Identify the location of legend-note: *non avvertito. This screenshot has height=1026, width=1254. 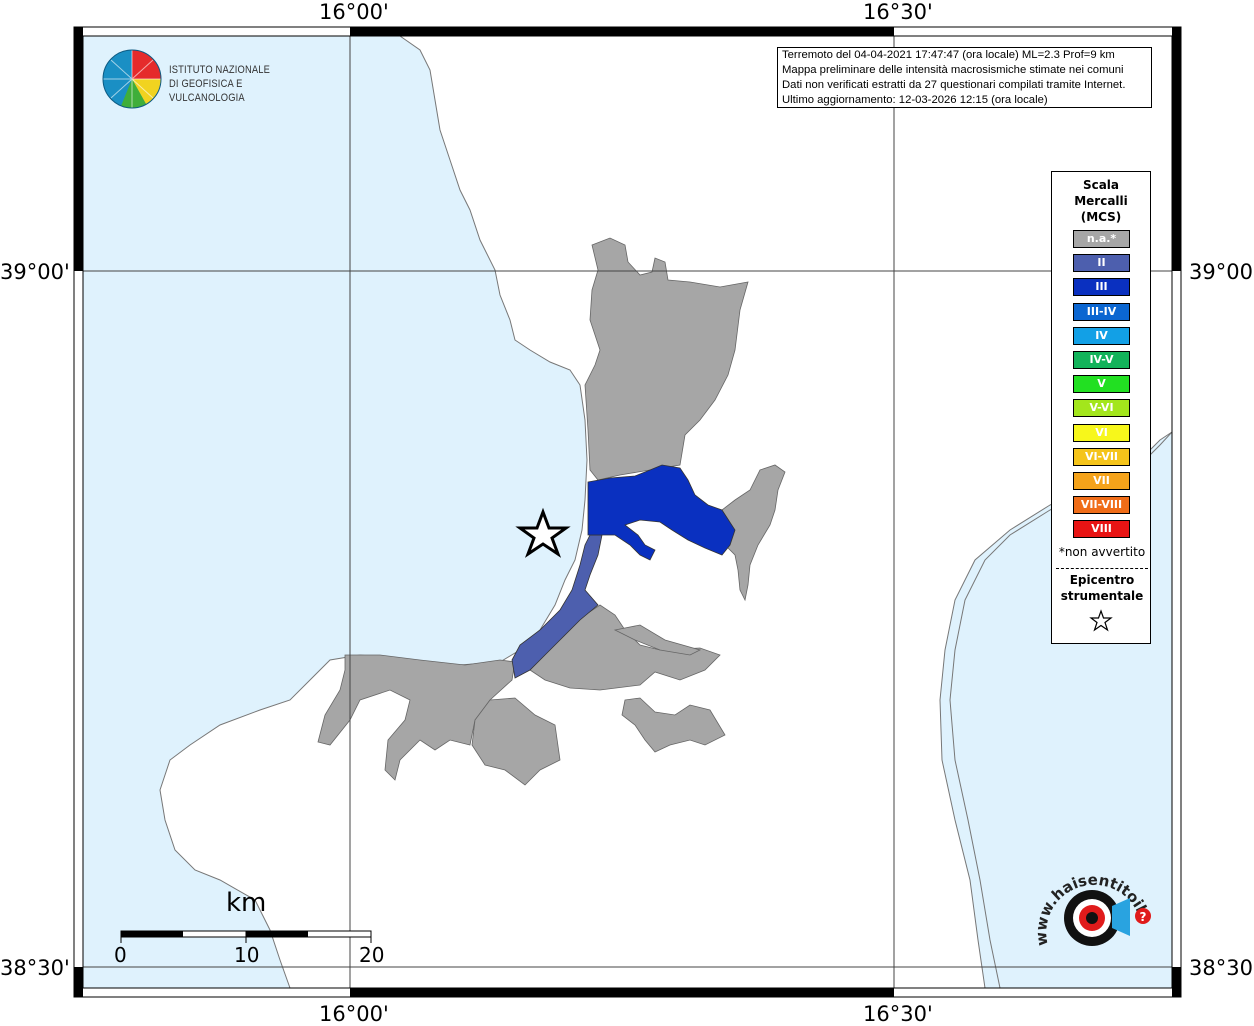
(1102, 552).